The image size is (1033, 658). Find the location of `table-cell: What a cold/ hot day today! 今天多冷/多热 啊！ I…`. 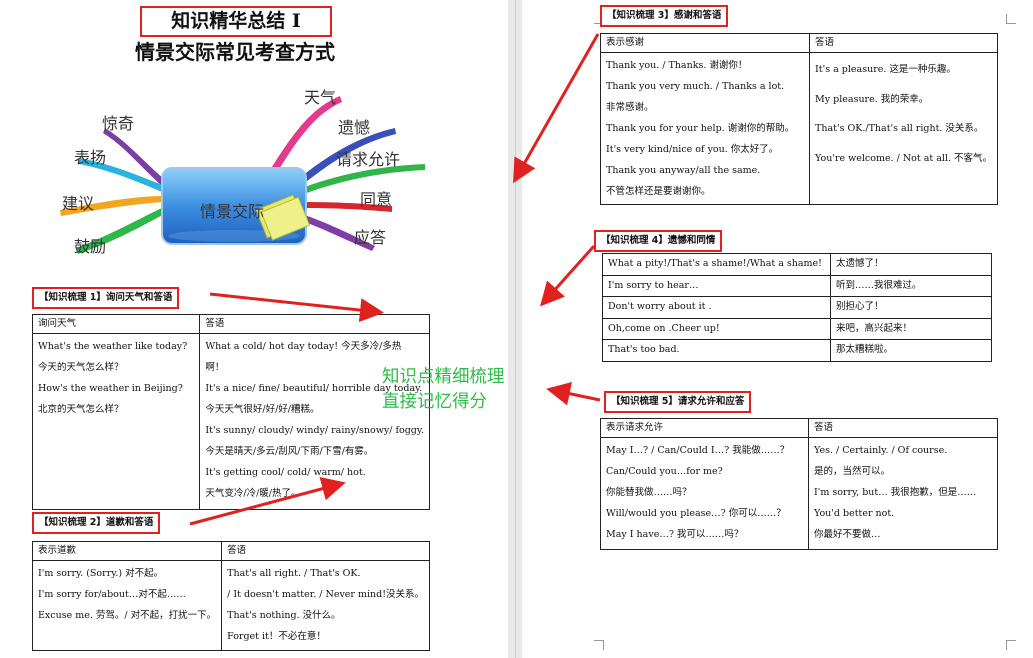

table-cell: What a cold/ hot day today! 今天多冷/多热 啊！ I… is located at coordinates (314, 421).